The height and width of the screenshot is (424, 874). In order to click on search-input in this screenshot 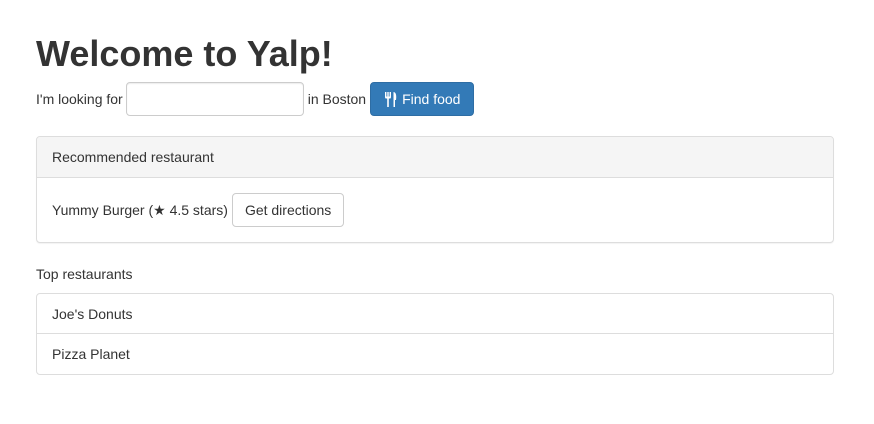, I will do `click(214, 99)`.